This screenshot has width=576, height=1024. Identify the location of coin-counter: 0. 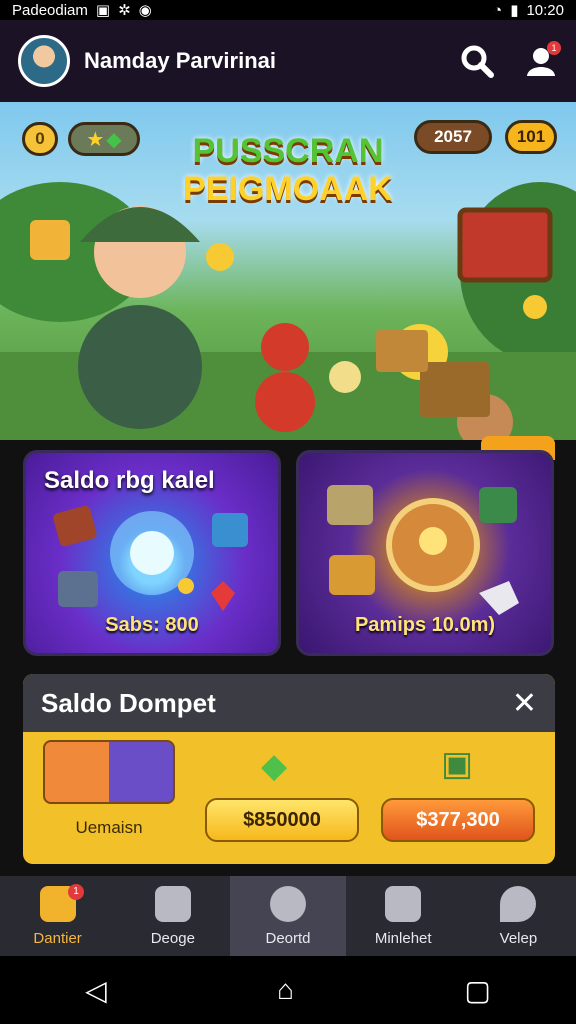
(40, 139).